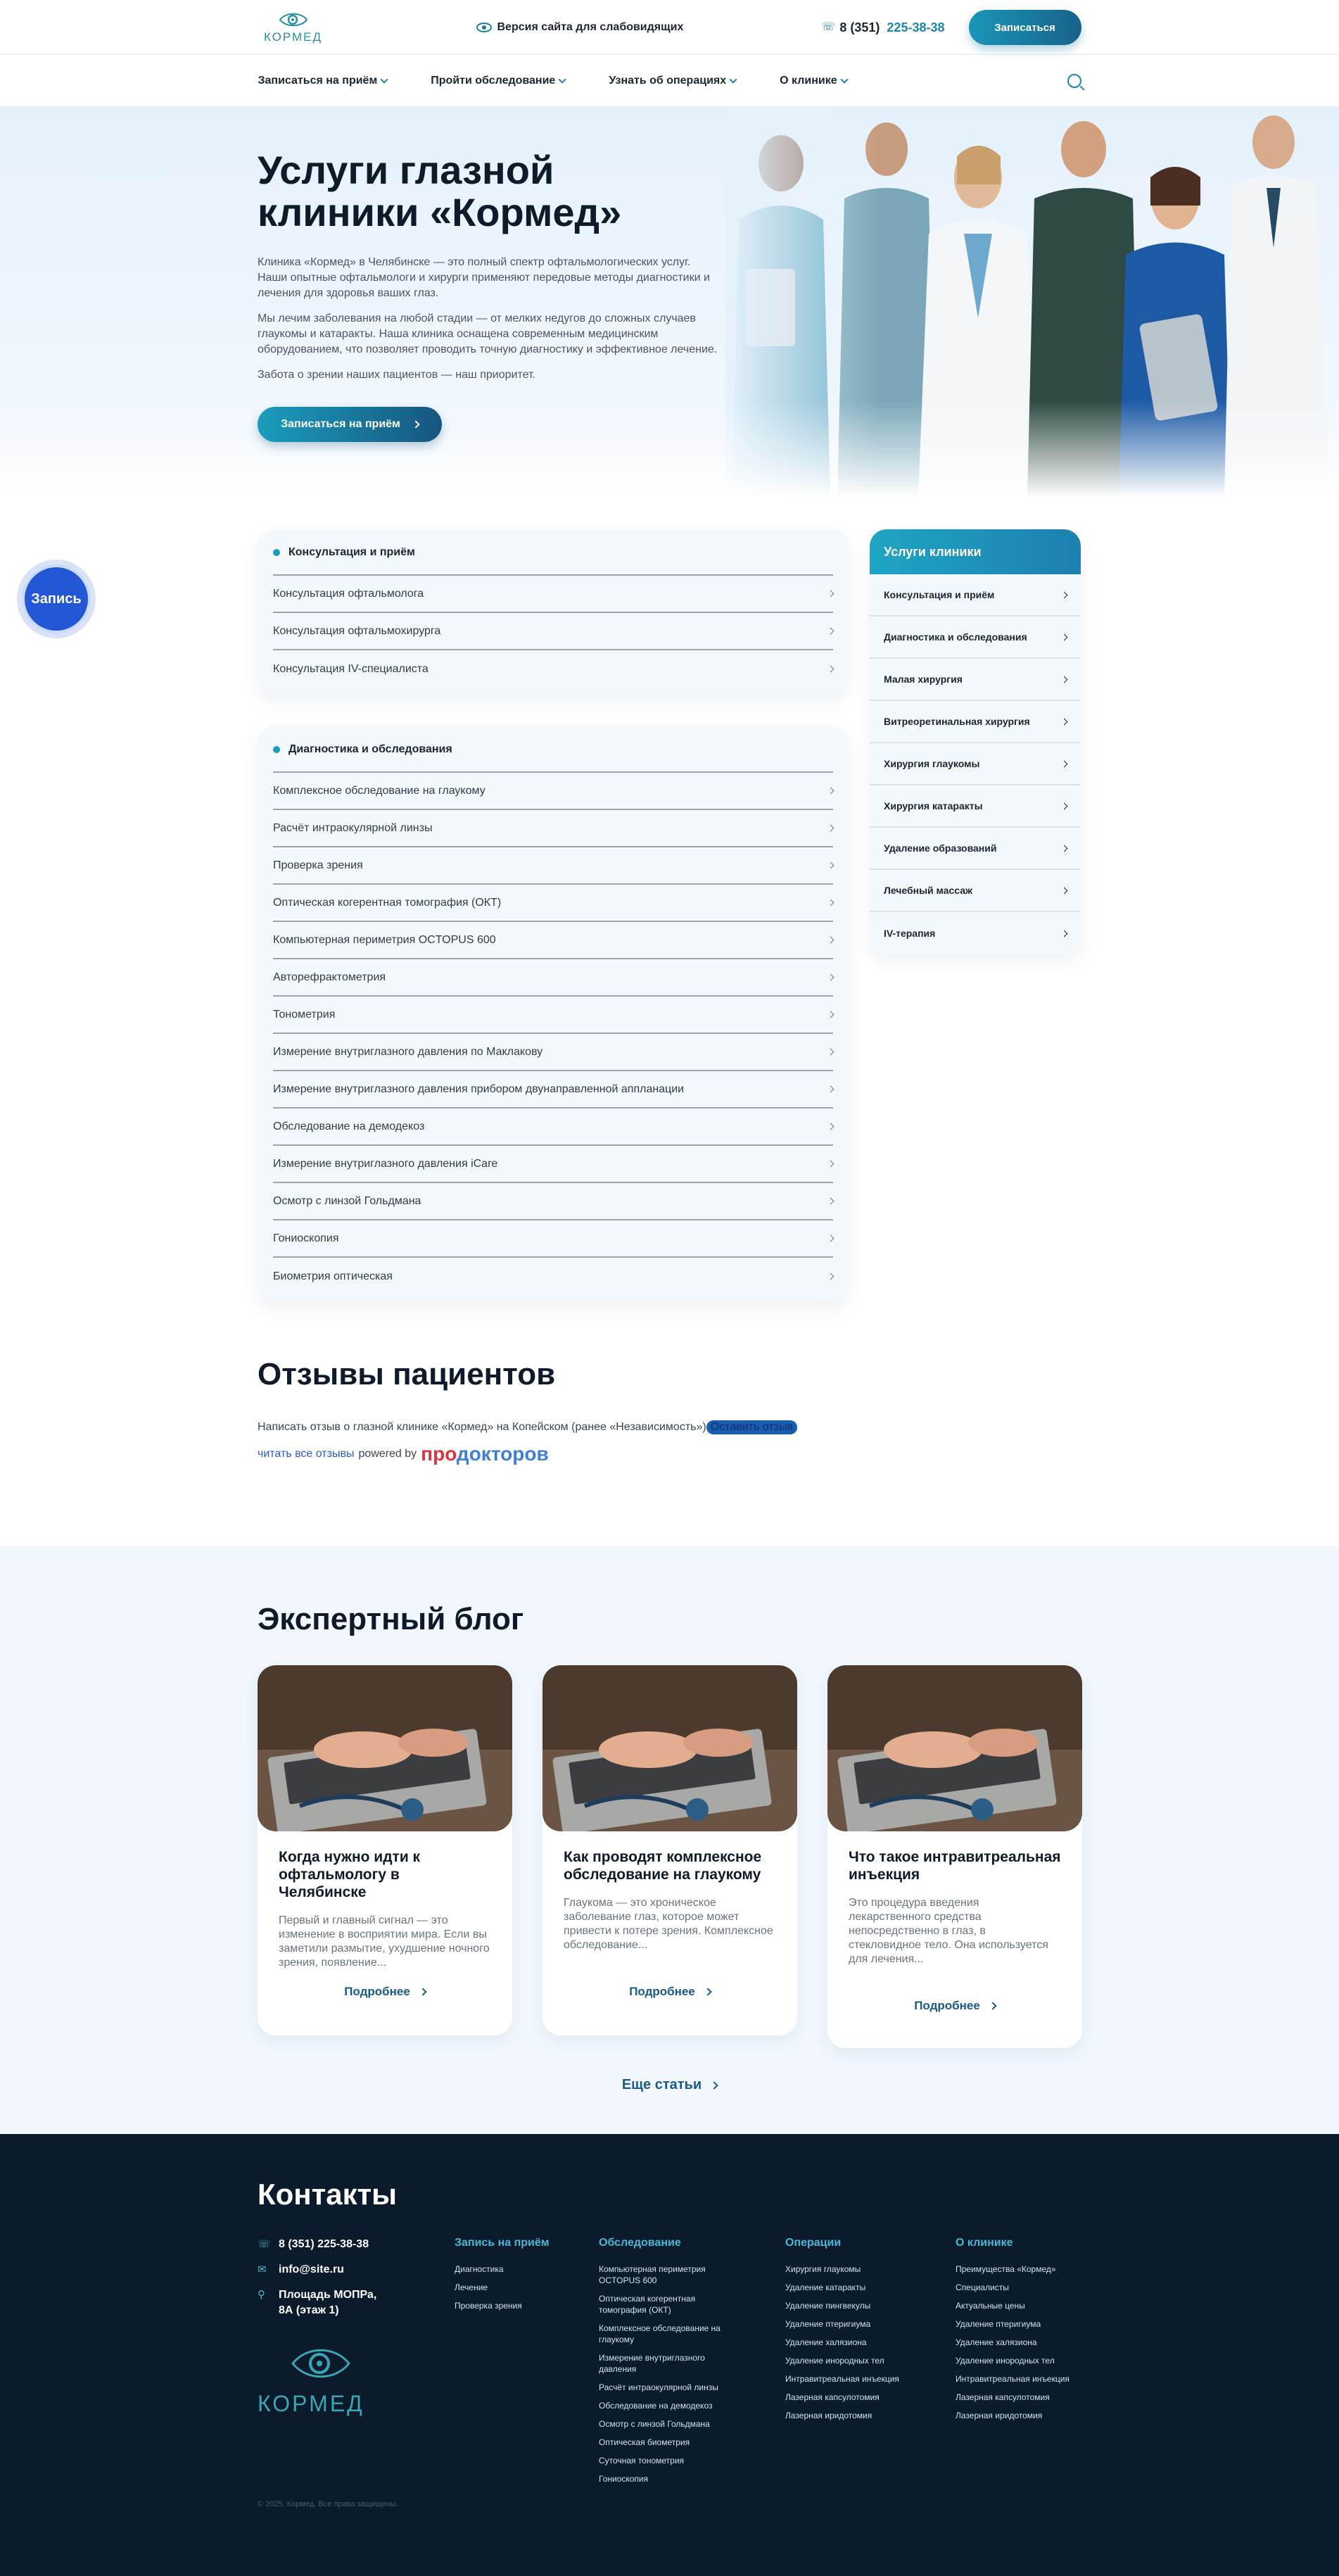  I want to click on service-row: Гониоскопия, so click(554, 1239).